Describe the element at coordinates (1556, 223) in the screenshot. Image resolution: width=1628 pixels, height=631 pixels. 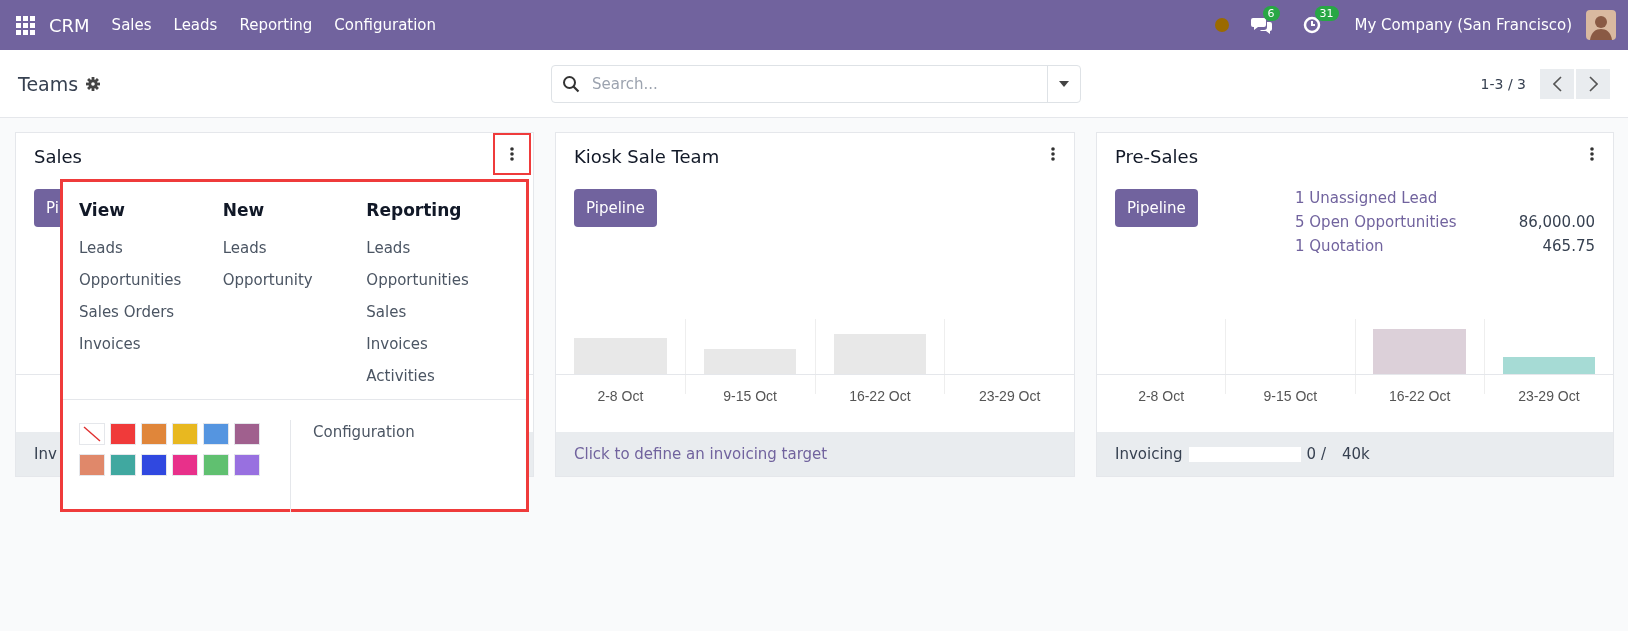
I see `stat-value: 86,000.00` at that location.